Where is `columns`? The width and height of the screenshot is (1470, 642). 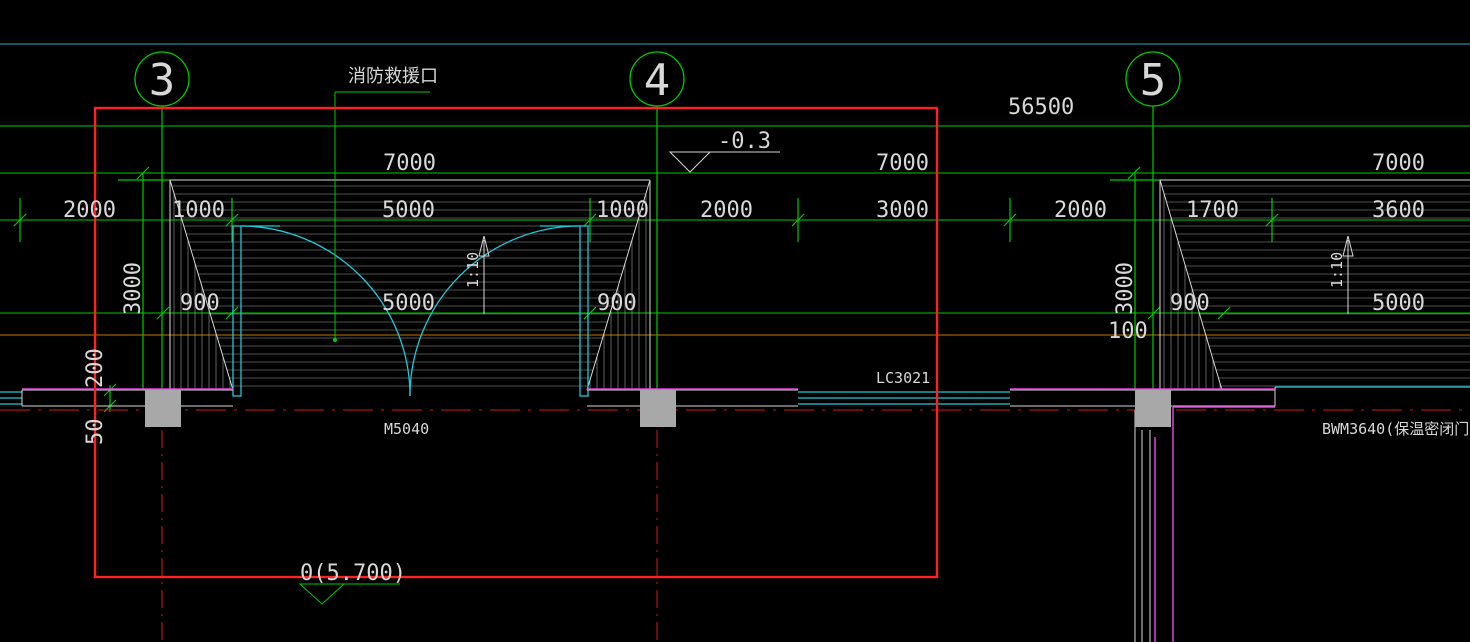
columns is located at coordinates (658, 408).